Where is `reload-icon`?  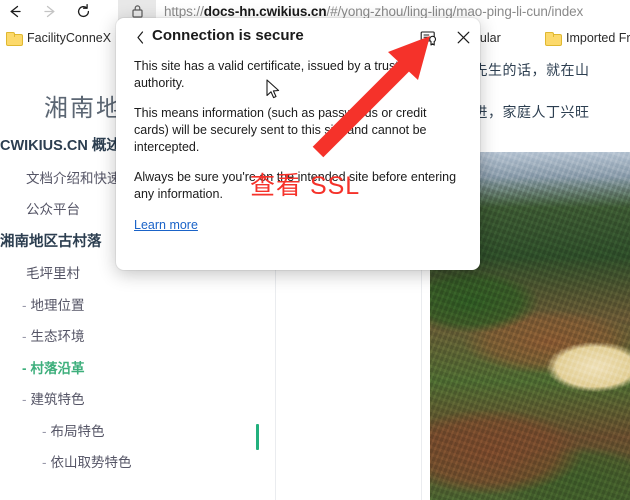 reload-icon is located at coordinates (83, 10).